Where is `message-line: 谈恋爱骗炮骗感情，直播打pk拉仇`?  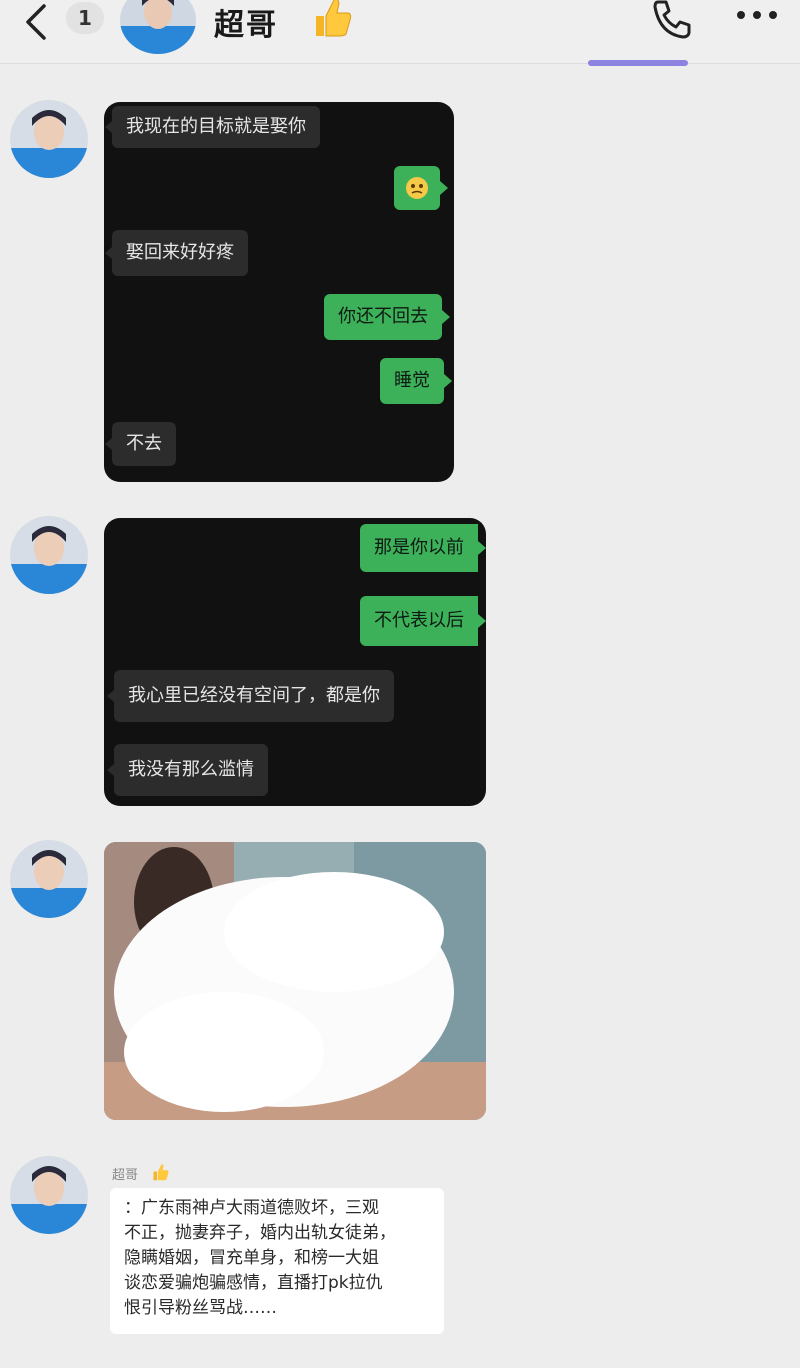
message-line: 谈恋爱骗炮骗感情，直播打pk拉仇 is located at coordinates (253, 1283).